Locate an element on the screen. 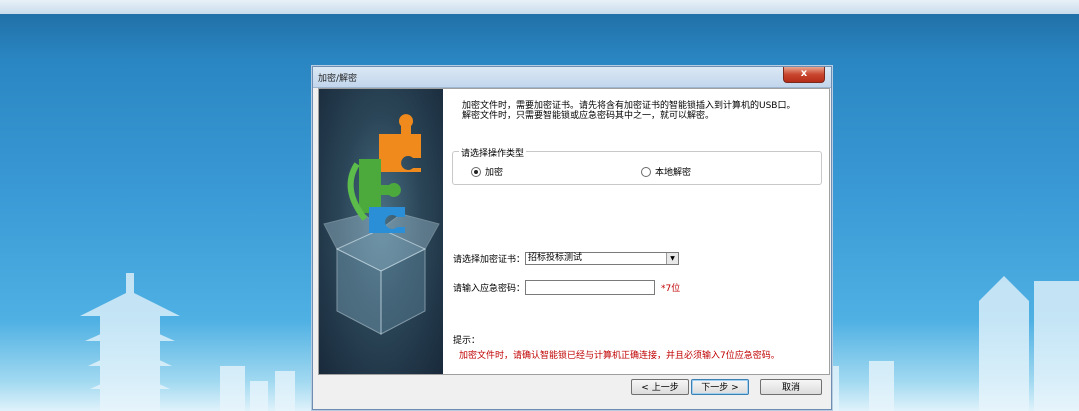 The width and height of the screenshot is (1079, 411). radio-encrypt-indicator is located at coordinates (476, 171).